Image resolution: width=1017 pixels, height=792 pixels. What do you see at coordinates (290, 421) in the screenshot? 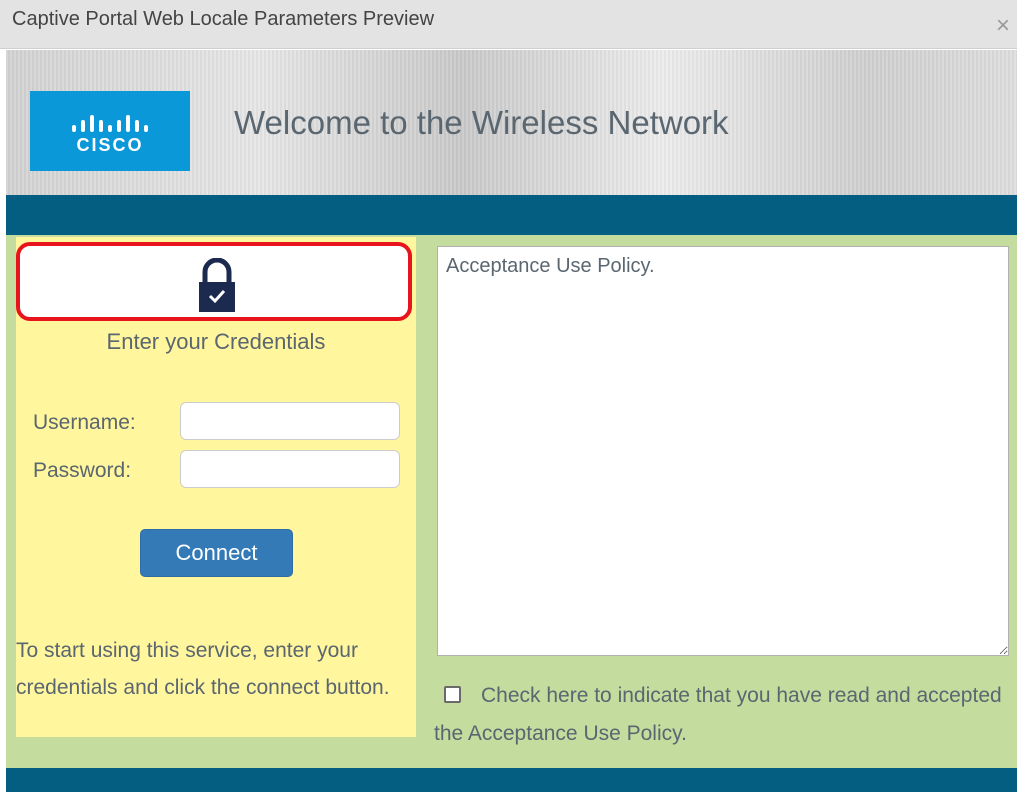
I see `username-input` at bounding box center [290, 421].